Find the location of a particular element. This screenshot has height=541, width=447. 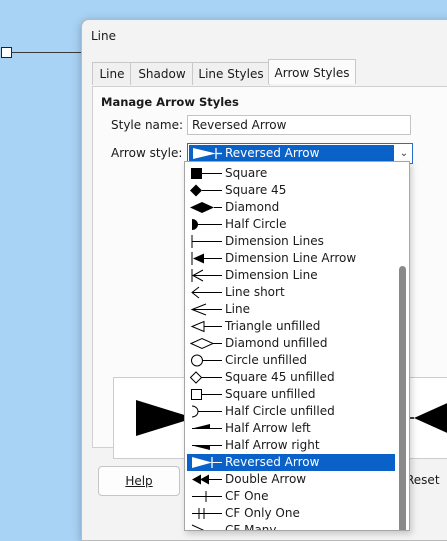

list-item: Dimension Lines is located at coordinates (291, 241).